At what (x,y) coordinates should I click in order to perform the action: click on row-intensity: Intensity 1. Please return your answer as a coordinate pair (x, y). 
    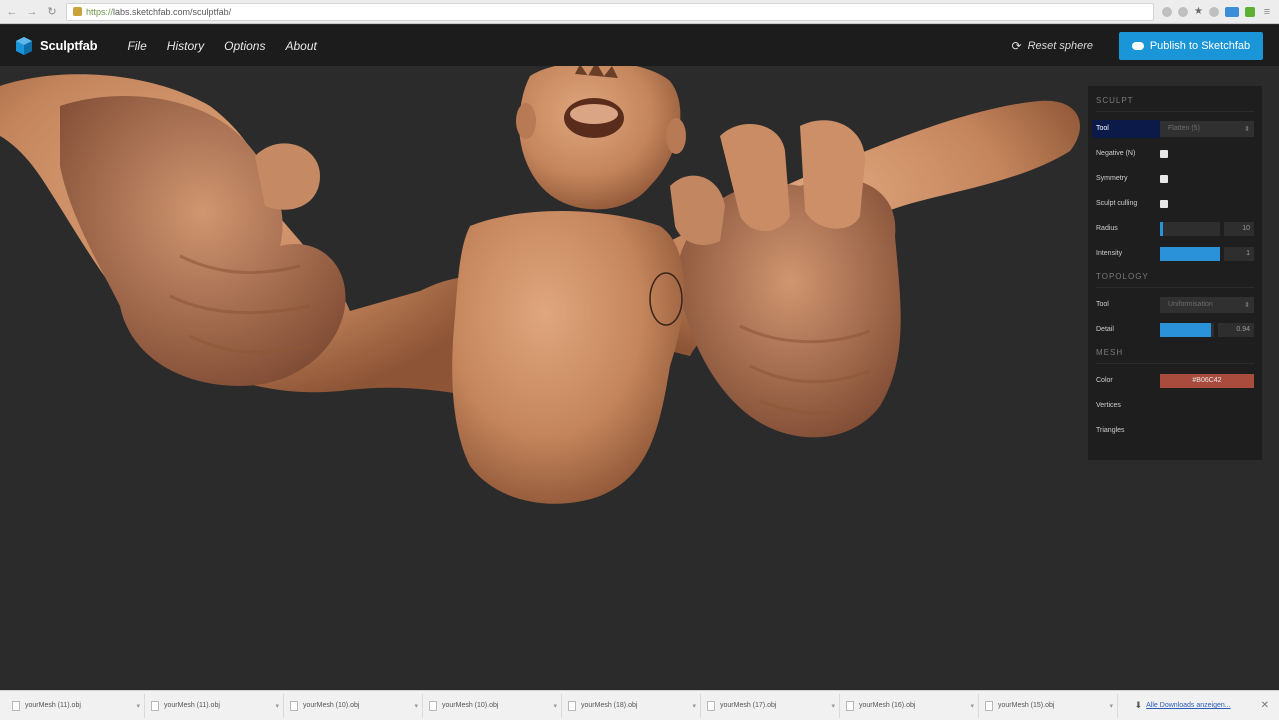
    Looking at the image, I should click on (1175, 253).